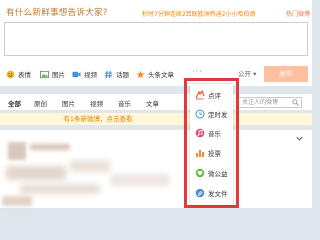 The height and width of the screenshot is (240, 320). I want to click on menu-item-review: 点评, so click(211, 95).